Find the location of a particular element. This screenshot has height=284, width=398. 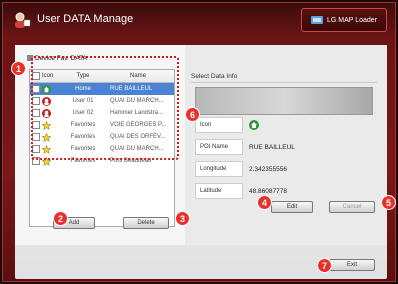

callout-badge-4: 4 is located at coordinates (264, 202).